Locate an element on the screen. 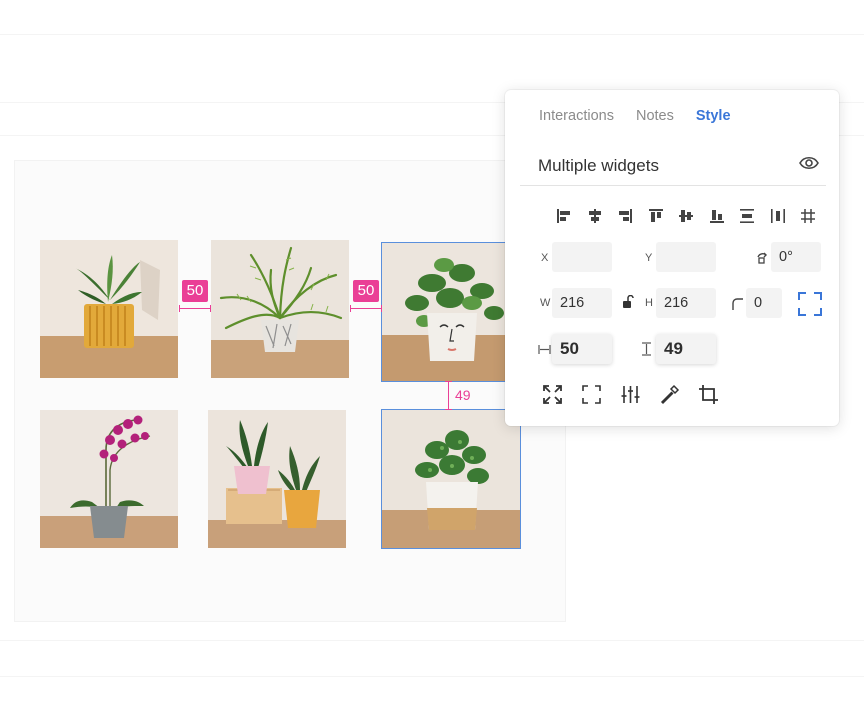 Image resolution: width=864 pixels, height=710 pixels. height-field: 216 is located at coordinates (686, 303).